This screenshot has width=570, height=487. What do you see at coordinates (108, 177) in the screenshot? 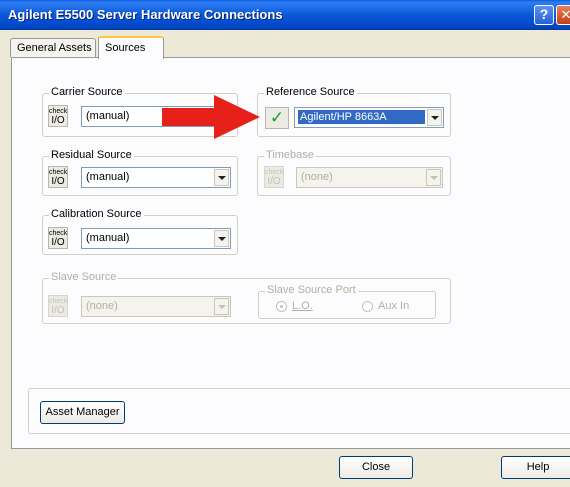
I see `residual-source-value: (manual)` at bounding box center [108, 177].